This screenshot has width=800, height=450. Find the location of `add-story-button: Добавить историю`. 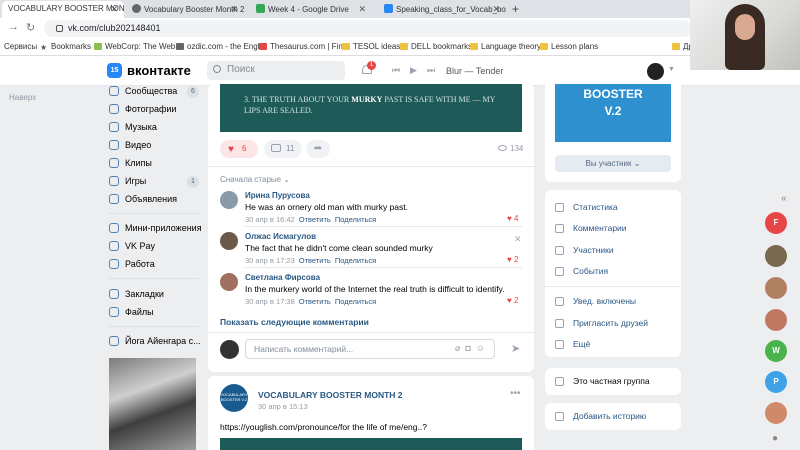

add-story-button: Добавить историю is located at coordinates (600, 416).